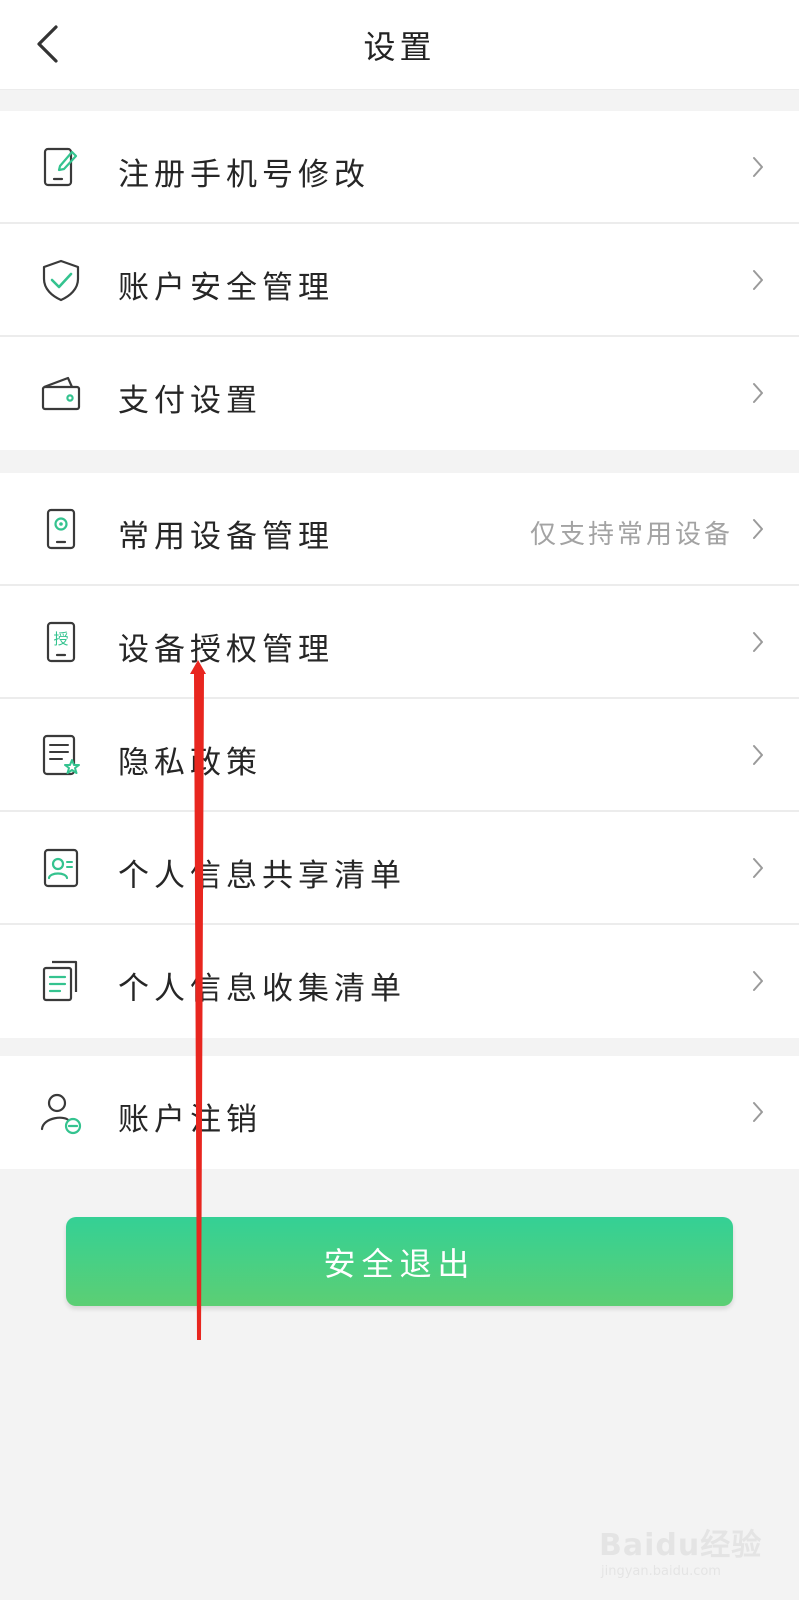 The width and height of the screenshot is (799, 1600). I want to click on settings-item-label: 支付设置, so click(190, 401).